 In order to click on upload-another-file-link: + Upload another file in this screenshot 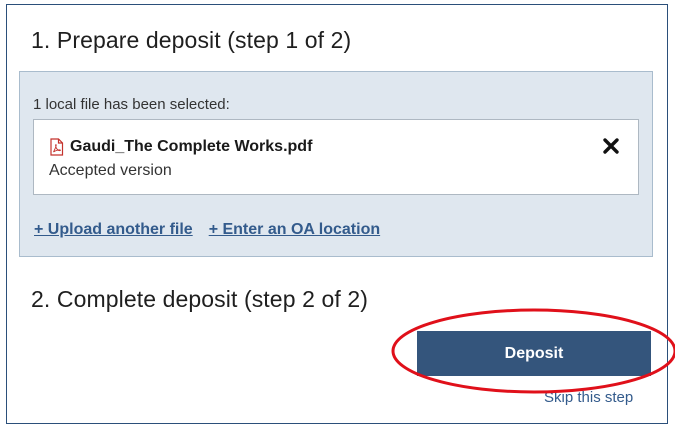, I will do `click(113, 230)`.